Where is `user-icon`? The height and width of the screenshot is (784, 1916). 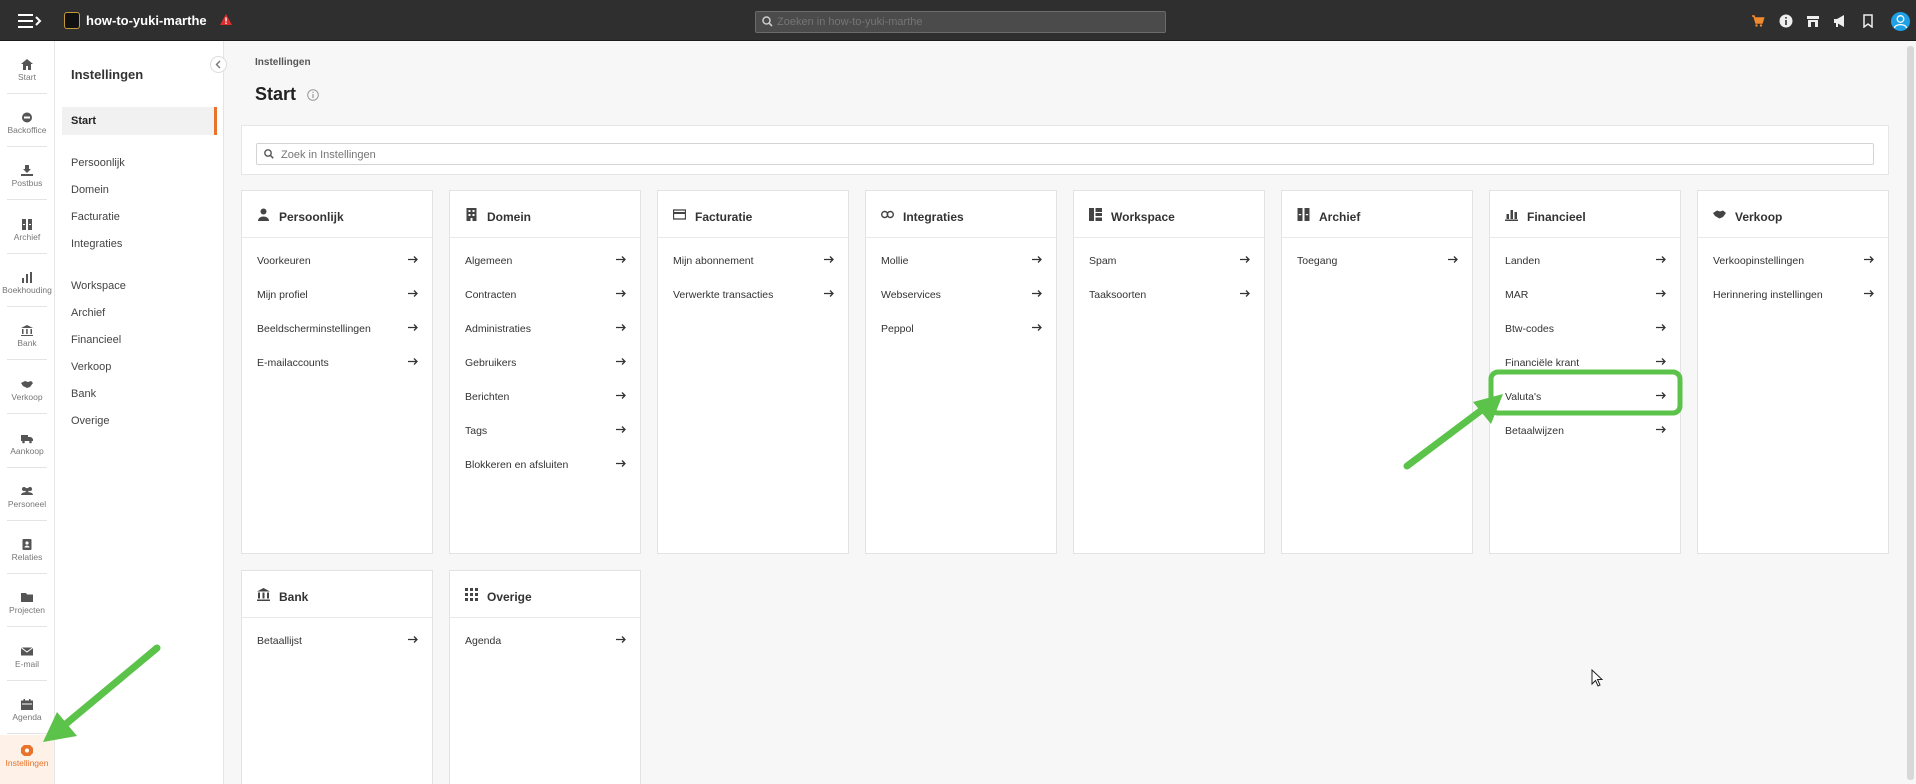 user-icon is located at coordinates (1900, 22).